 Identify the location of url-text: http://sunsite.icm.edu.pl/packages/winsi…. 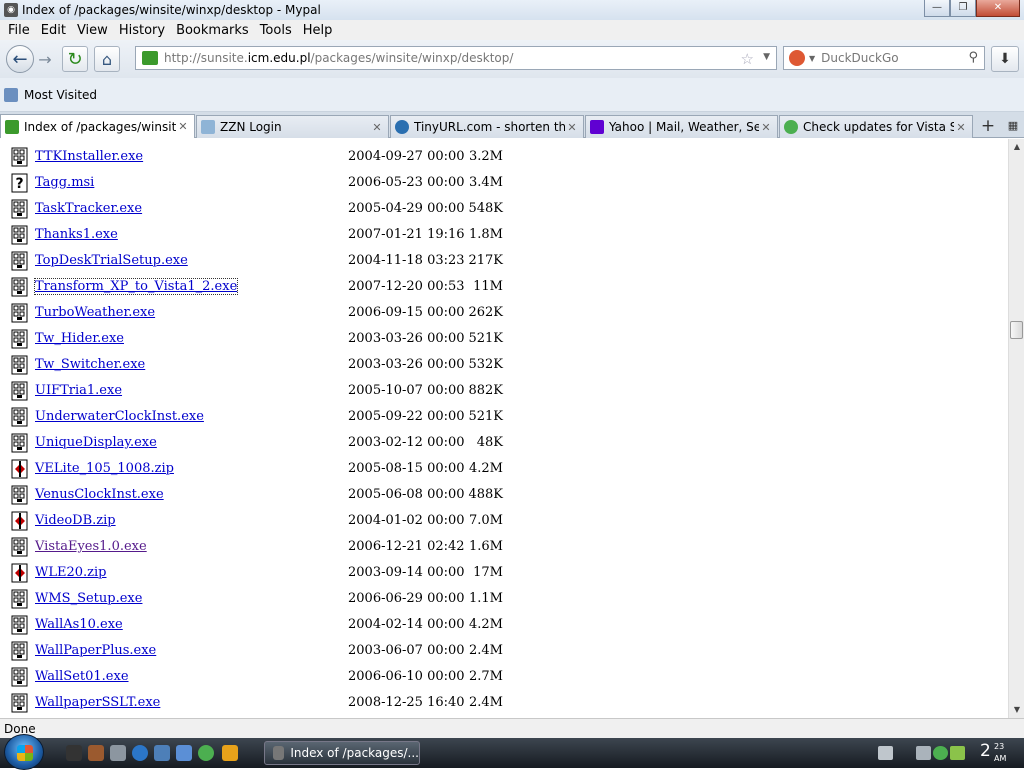
(338, 58).